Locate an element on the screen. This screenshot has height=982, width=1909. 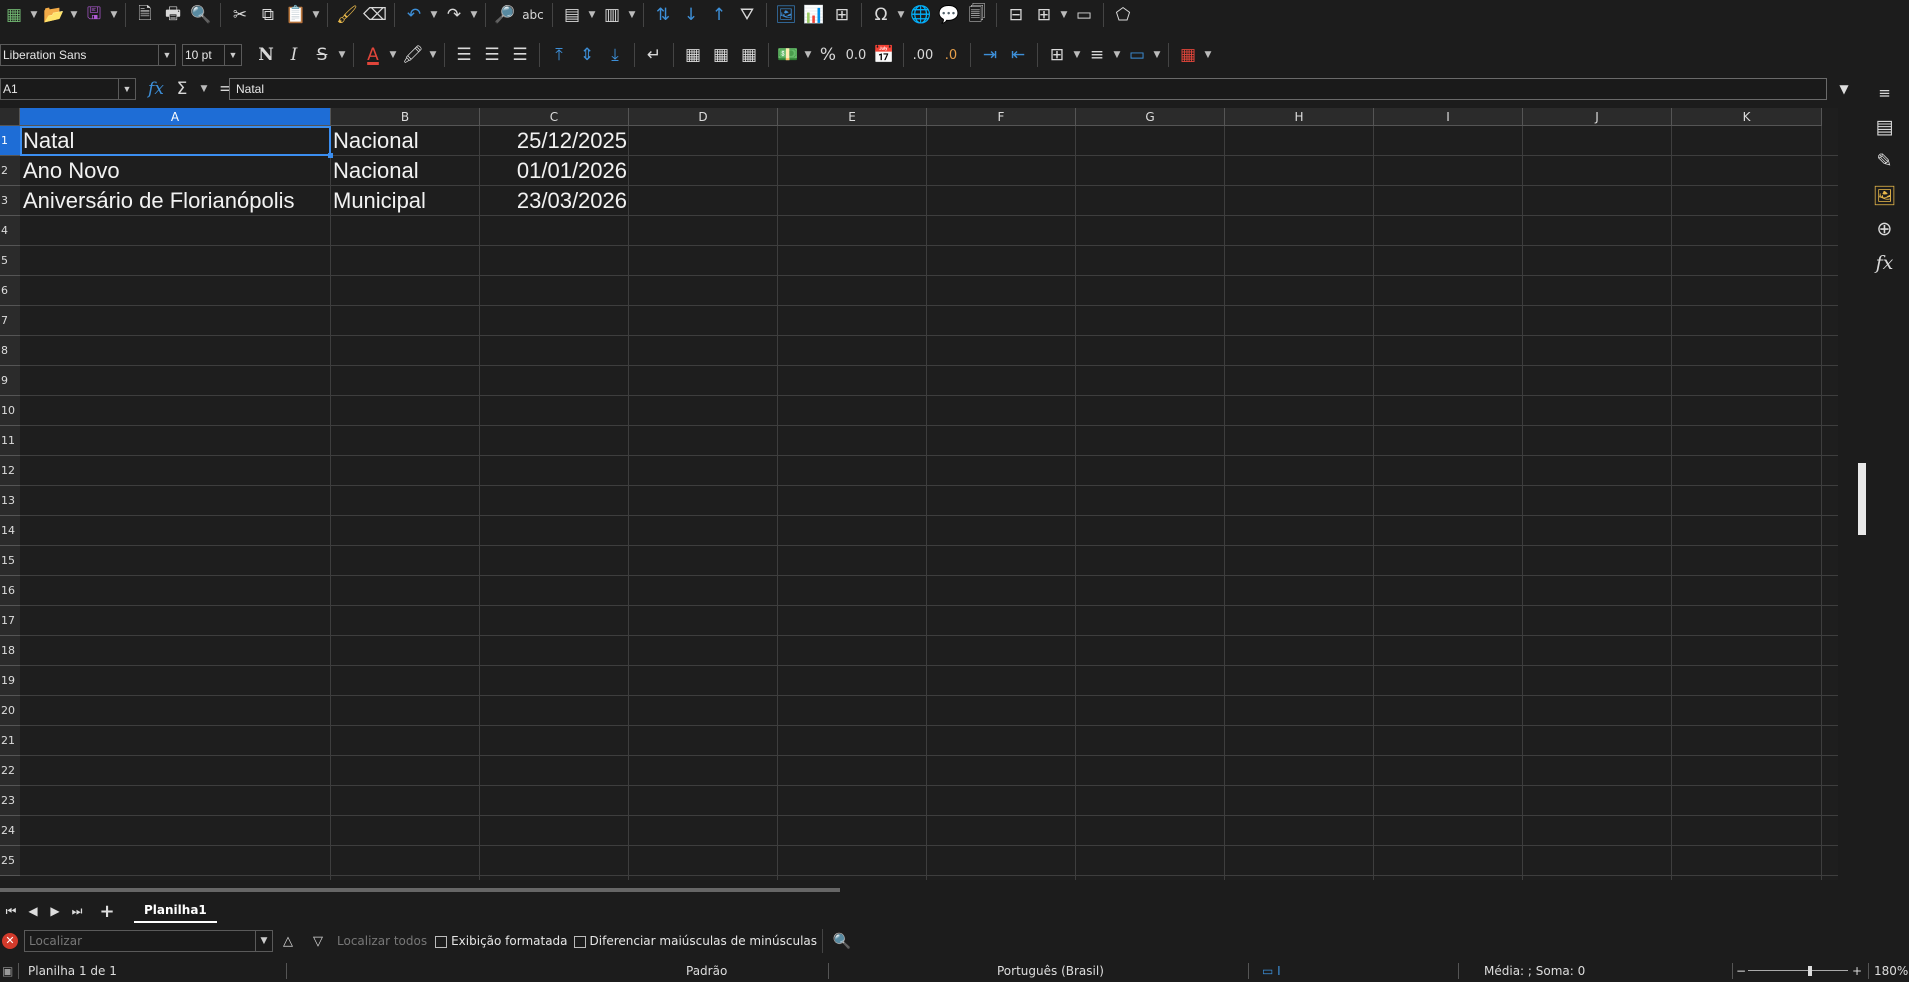
freeze-dropdown-icon: ▼ is located at coordinates (1064, 15).